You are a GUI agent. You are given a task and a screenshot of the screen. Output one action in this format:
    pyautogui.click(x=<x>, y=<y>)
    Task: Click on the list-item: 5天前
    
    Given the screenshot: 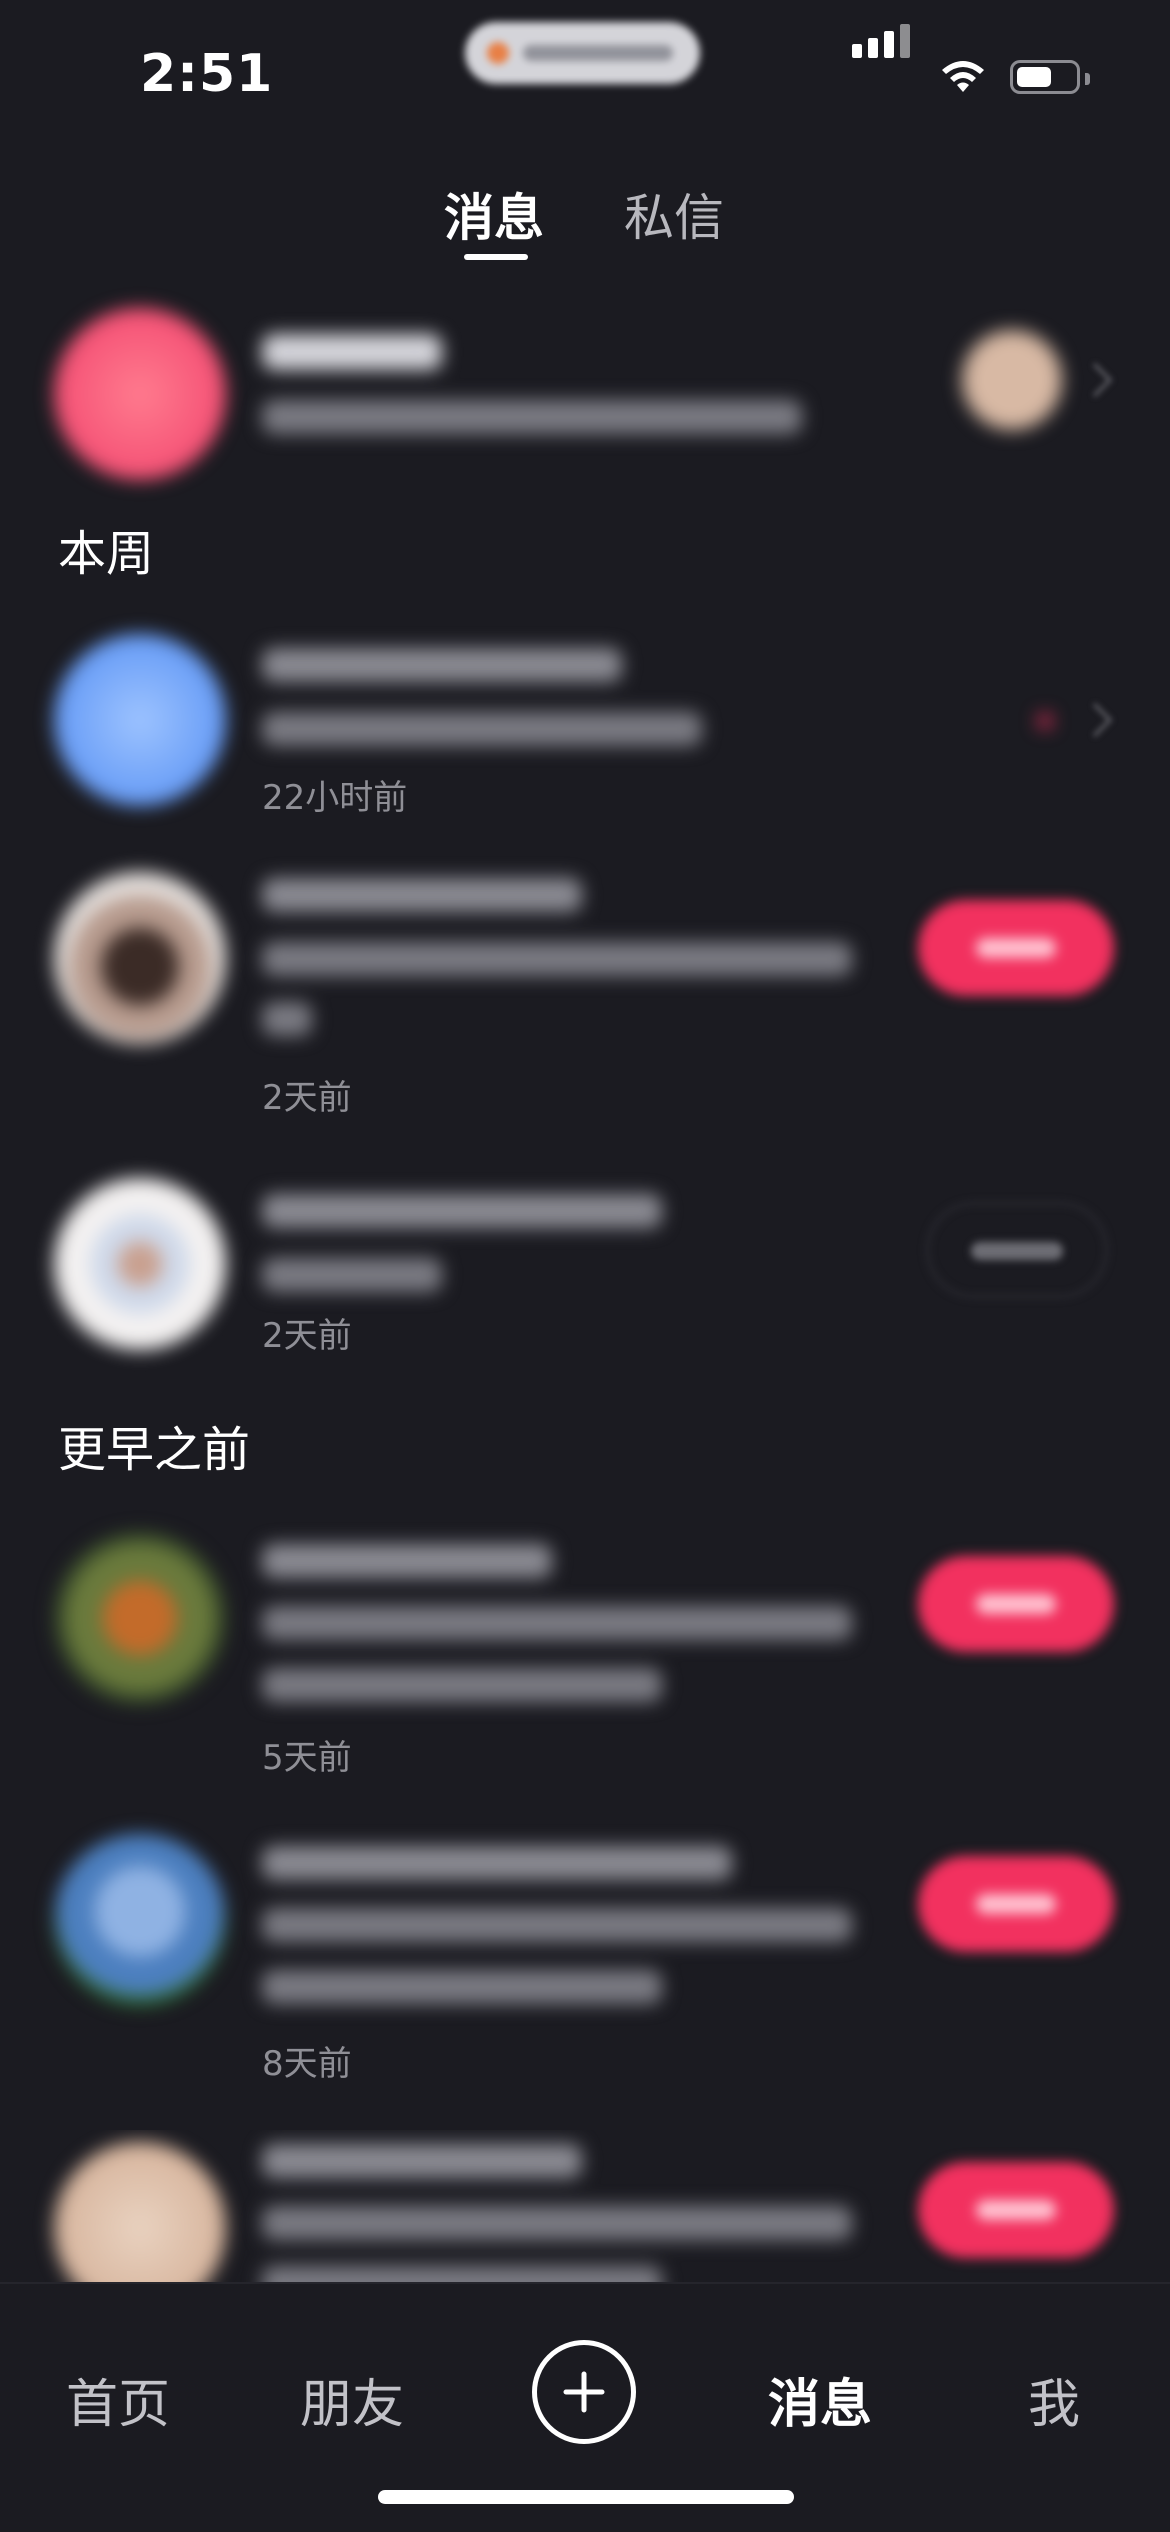 What is the action you would take?
    pyautogui.click(x=585, y=1655)
    